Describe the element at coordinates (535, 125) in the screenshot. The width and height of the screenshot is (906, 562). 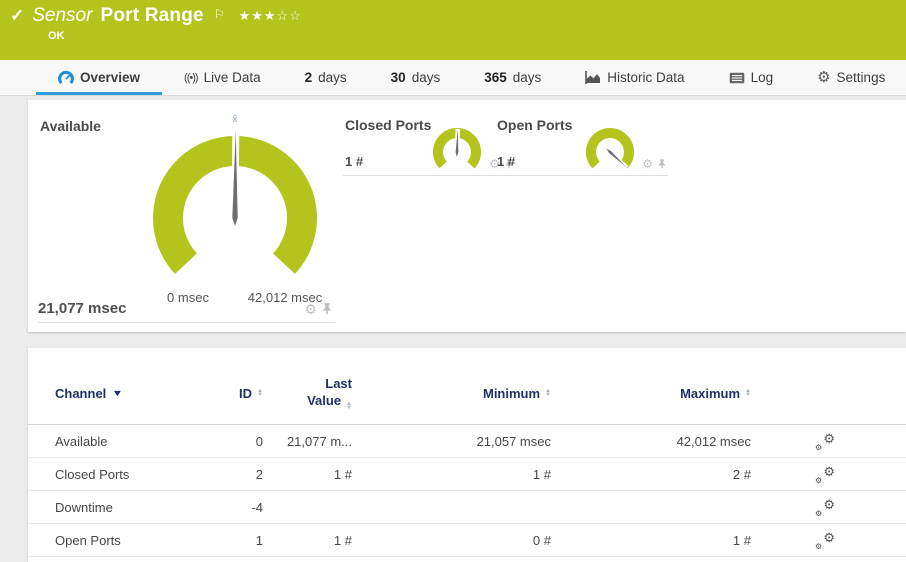
I see `gauge-title: Open Ports` at that location.